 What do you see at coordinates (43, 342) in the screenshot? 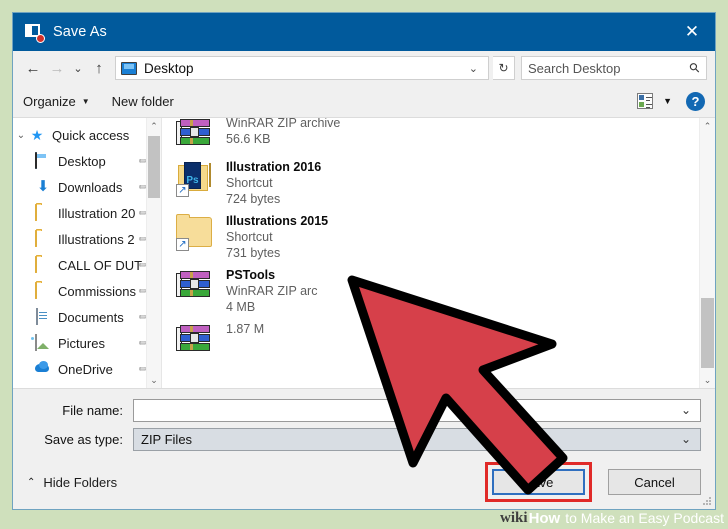
I see `picture-icon` at bounding box center [43, 342].